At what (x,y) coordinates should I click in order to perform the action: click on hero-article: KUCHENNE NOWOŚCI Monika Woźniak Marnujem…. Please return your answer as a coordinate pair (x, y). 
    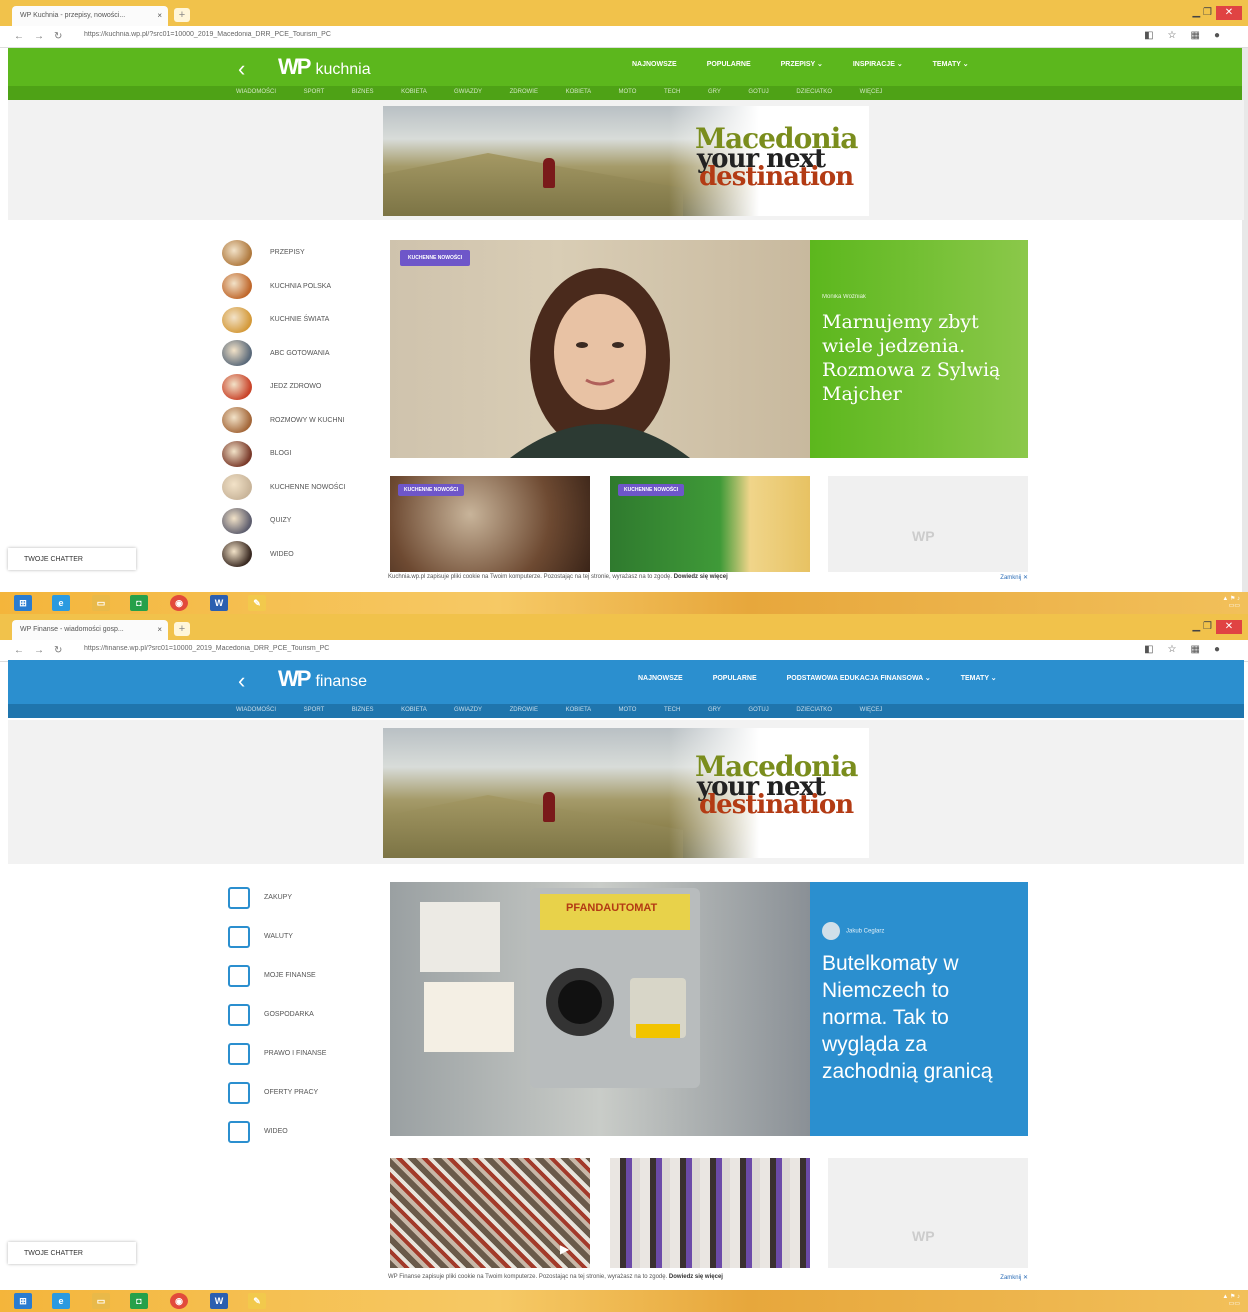
    Looking at the image, I should click on (709, 349).